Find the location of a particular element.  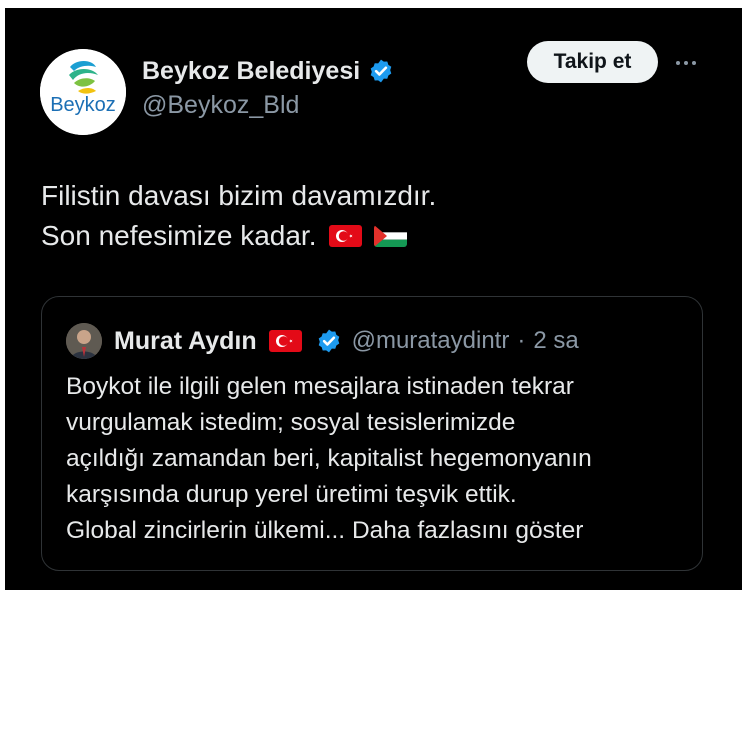

tweet-text-line: Son nefesimize kadar. is located at coordinates (238, 236).